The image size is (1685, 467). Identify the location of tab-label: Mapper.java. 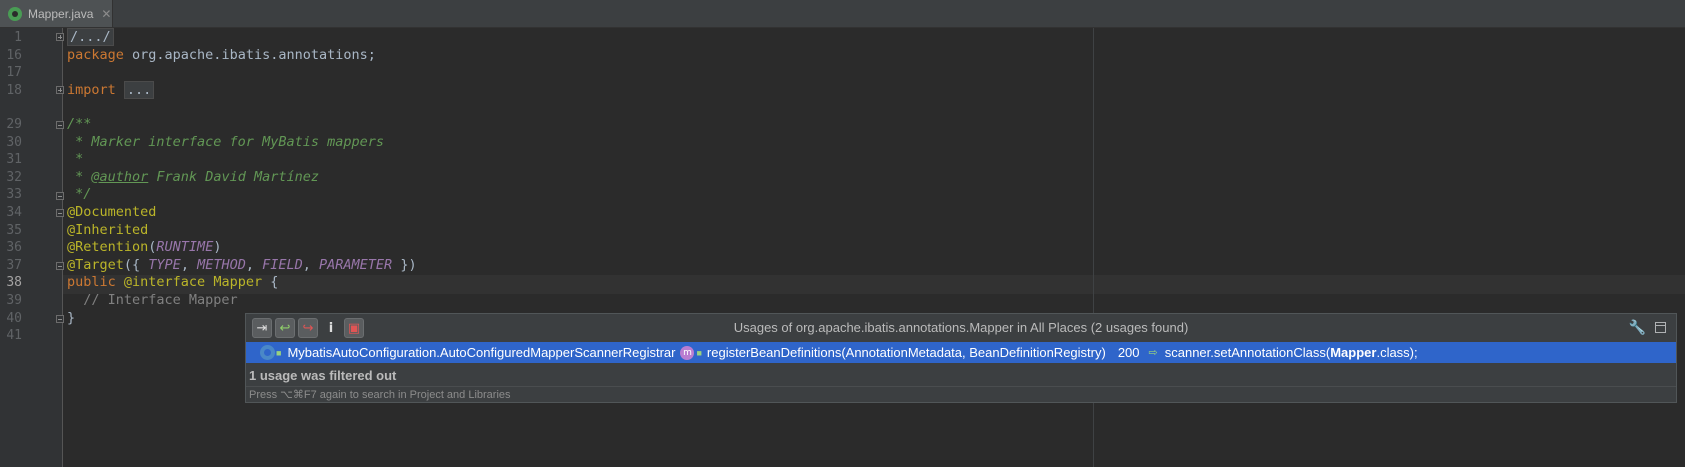
(61, 13).